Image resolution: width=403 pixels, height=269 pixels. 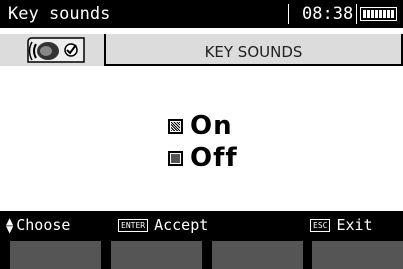 I want to click on choose-label: Choose, so click(x=43, y=225).